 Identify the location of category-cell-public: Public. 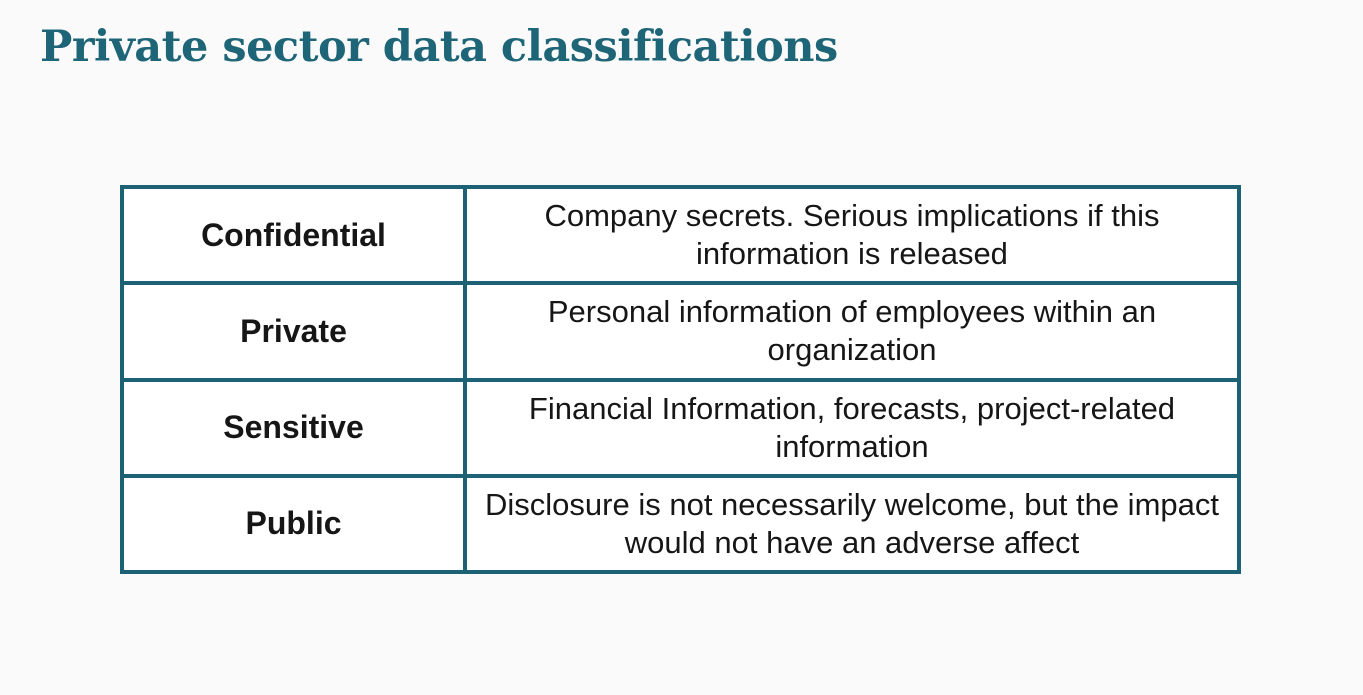
(293, 524).